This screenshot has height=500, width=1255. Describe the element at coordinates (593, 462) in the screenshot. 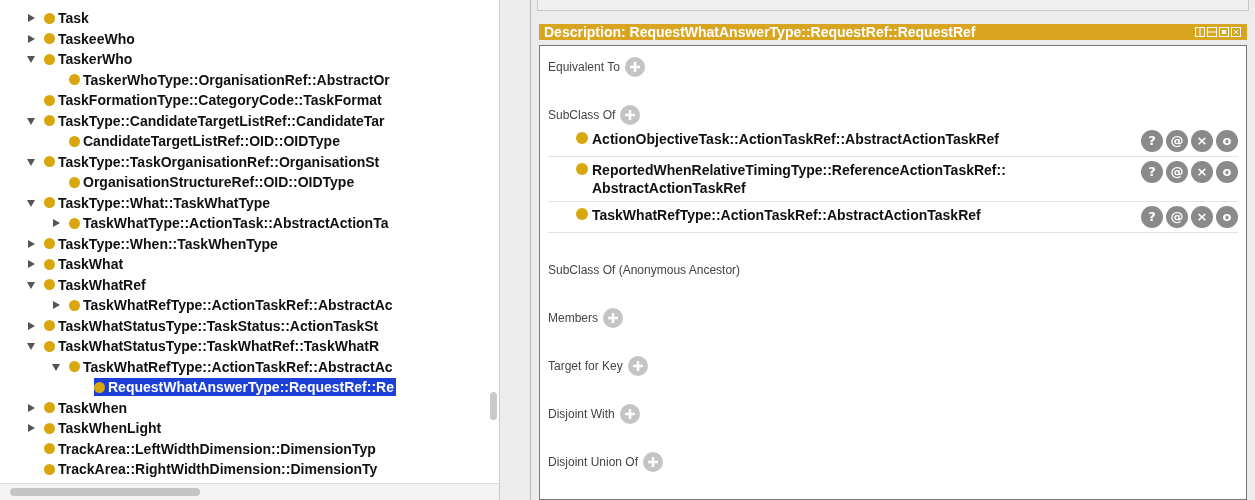

I see `section-label: Disjoint Union Of` at that location.